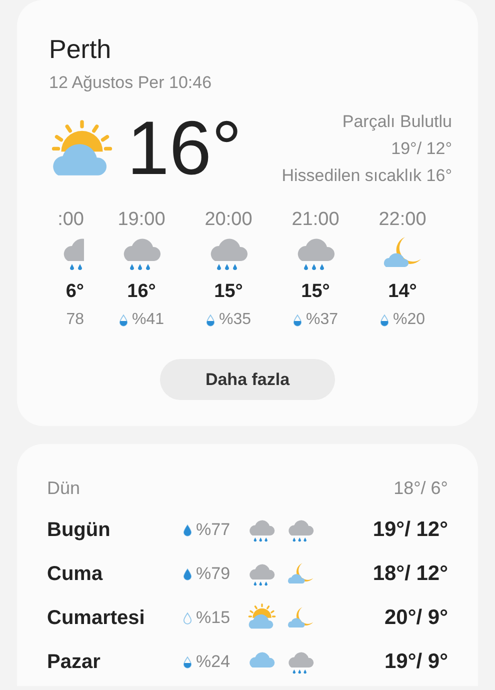 This screenshot has width=495, height=690. What do you see at coordinates (213, 618) in the screenshot?
I see `precipitation-chance: %15` at bounding box center [213, 618].